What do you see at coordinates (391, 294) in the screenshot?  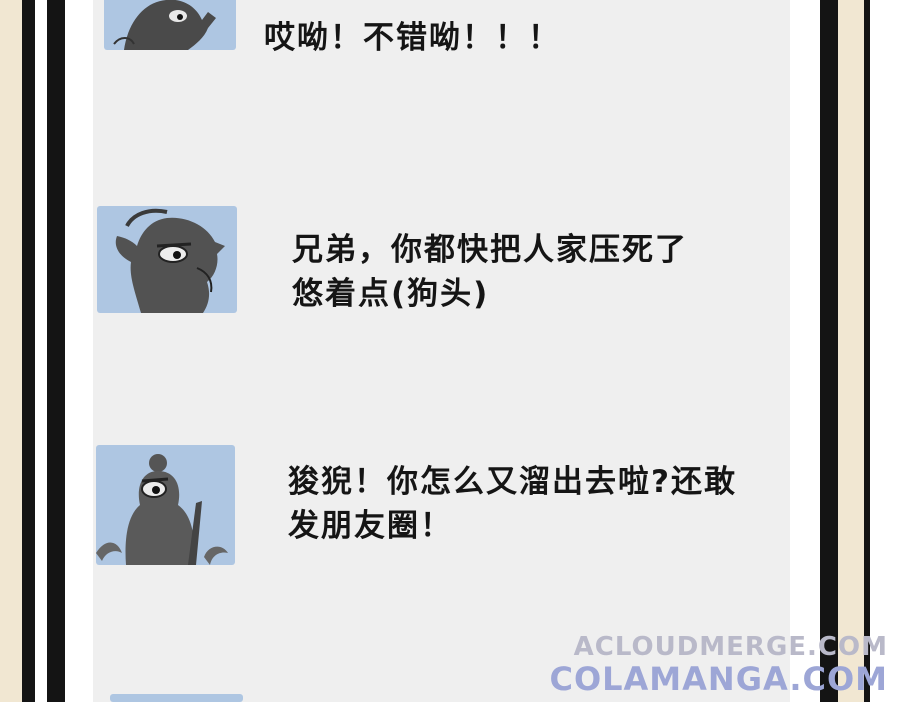 I see `message-line: 悠着点(狗头)` at bounding box center [391, 294].